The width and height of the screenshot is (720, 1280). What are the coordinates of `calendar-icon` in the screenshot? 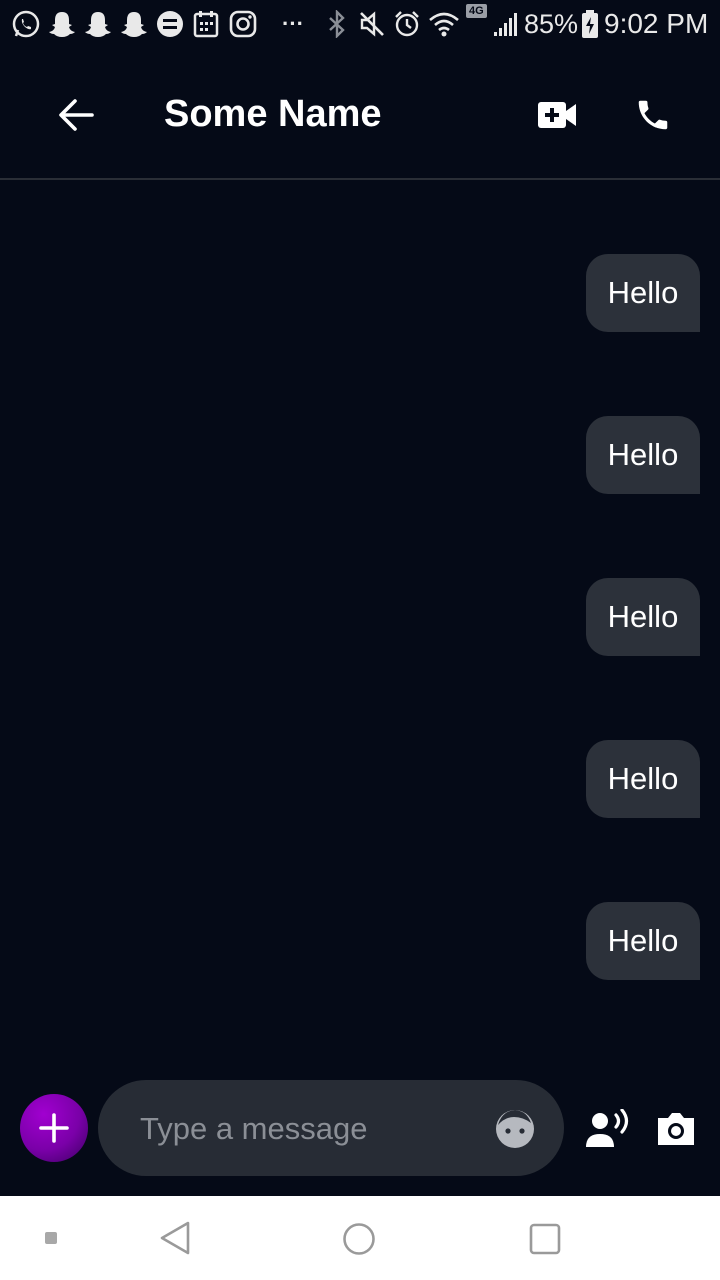 It's located at (206, 24).